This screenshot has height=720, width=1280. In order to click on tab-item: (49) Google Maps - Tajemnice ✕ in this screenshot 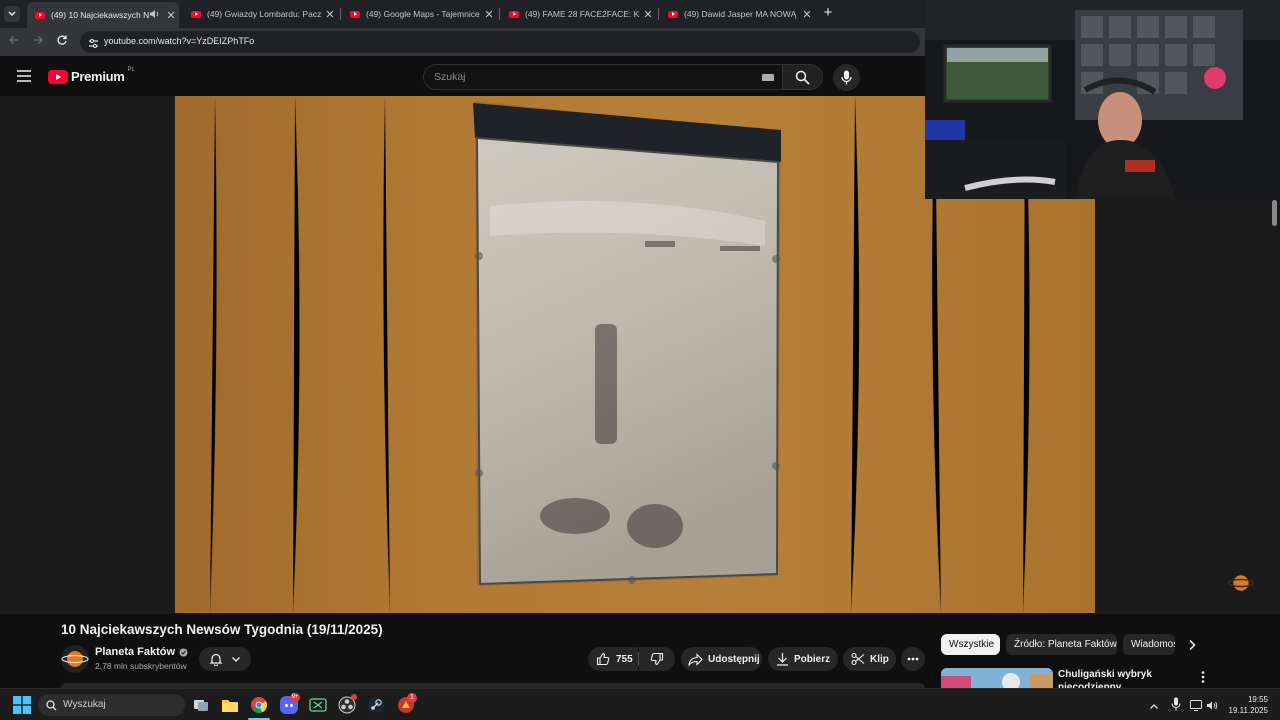, I will do `click(419, 14)`.